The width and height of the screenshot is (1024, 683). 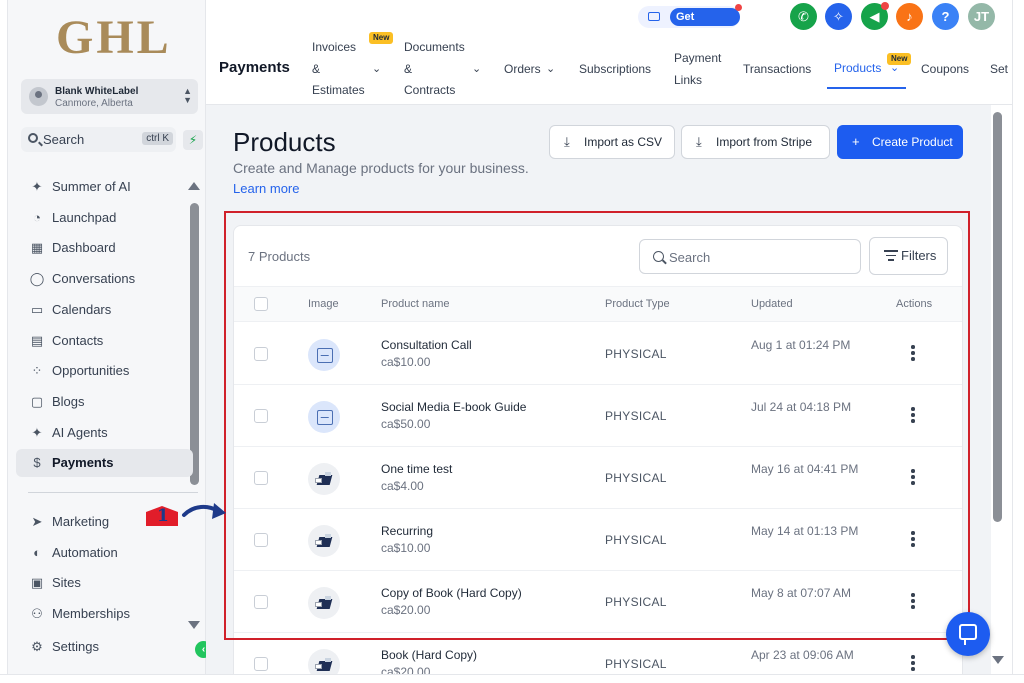 What do you see at coordinates (91, 186) in the screenshot?
I see `sidebar-item-label: Summer of AI` at bounding box center [91, 186].